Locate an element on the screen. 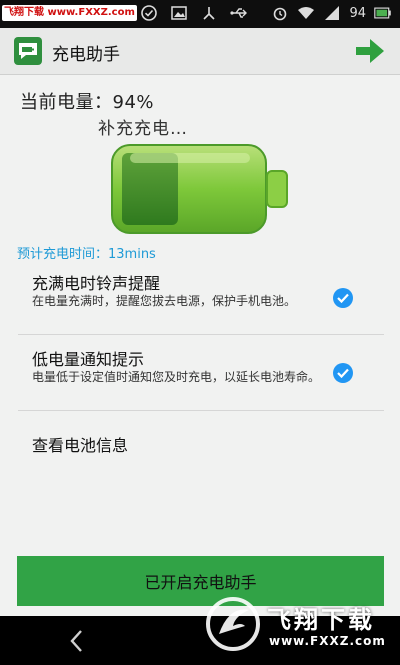 The image size is (400, 665). setting-full-charge-ringtone: 充满电时铃声提醒 在电量充满时，提醒您拔去电源，保护手机电池。 is located at coordinates (200, 300).